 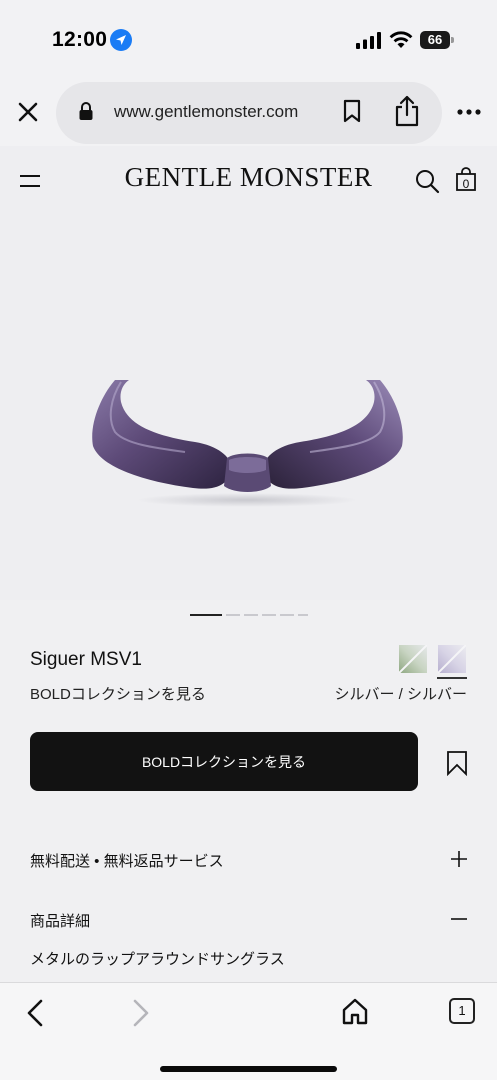 What do you see at coordinates (248, 1031) in the screenshot?
I see `browser-toolbar: 1` at bounding box center [248, 1031].